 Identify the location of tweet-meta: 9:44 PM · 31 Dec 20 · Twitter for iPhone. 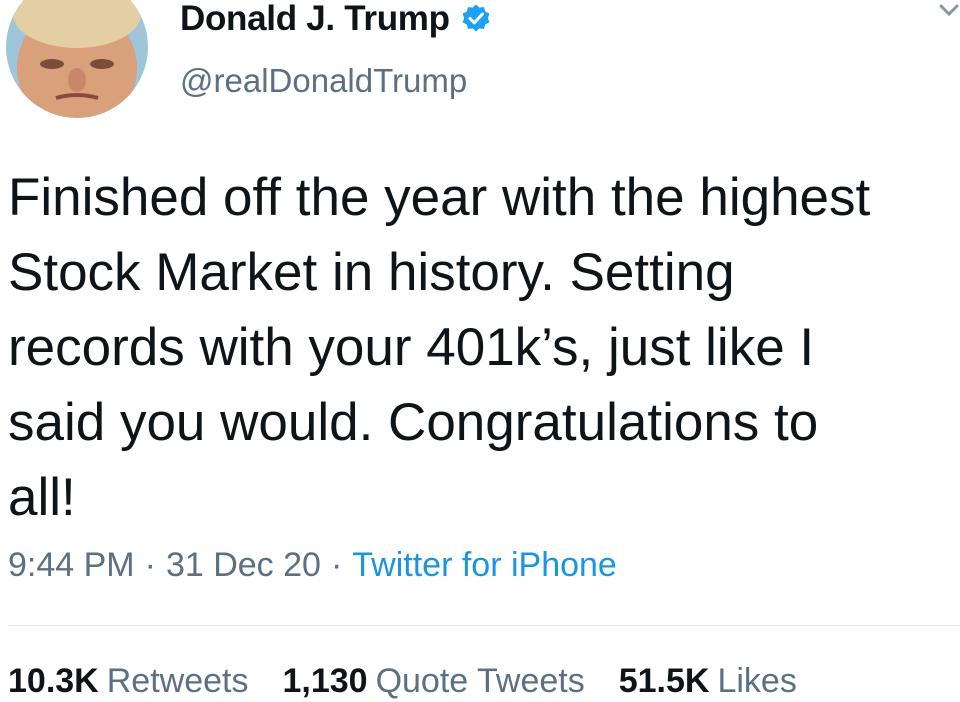
(312, 565).